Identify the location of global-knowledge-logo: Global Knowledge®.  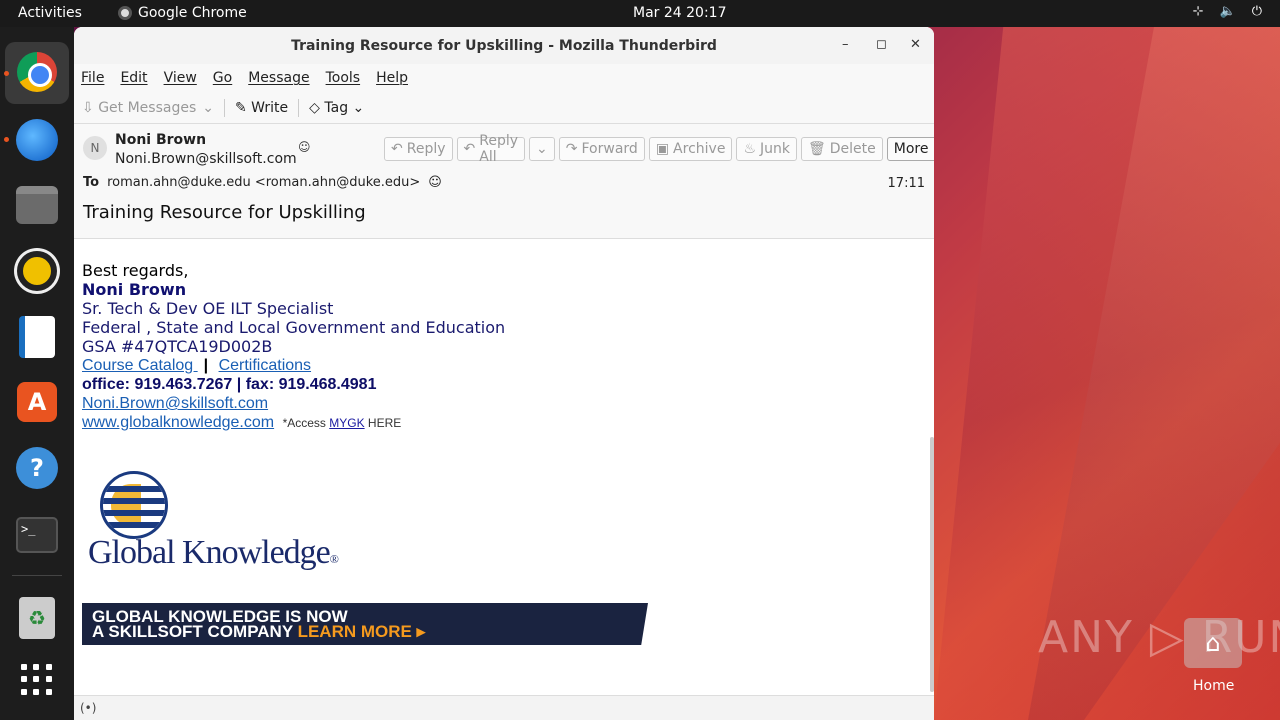
(218, 529).